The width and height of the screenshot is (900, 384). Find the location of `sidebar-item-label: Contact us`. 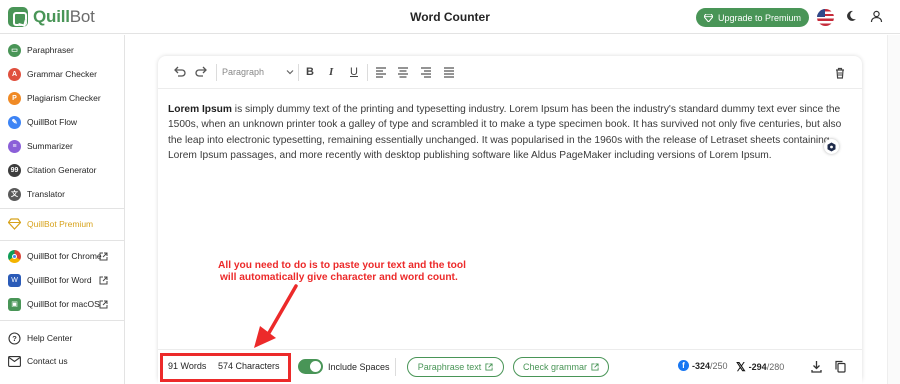

sidebar-item-label: Contact us is located at coordinates (47, 361).